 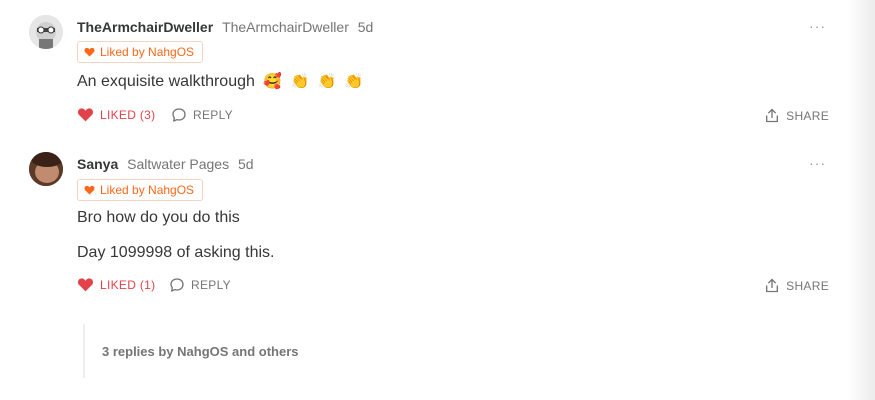 What do you see at coordinates (128, 114) in the screenshot?
I see `like-label: LIKED (3)` at bounding box center [128, 114].